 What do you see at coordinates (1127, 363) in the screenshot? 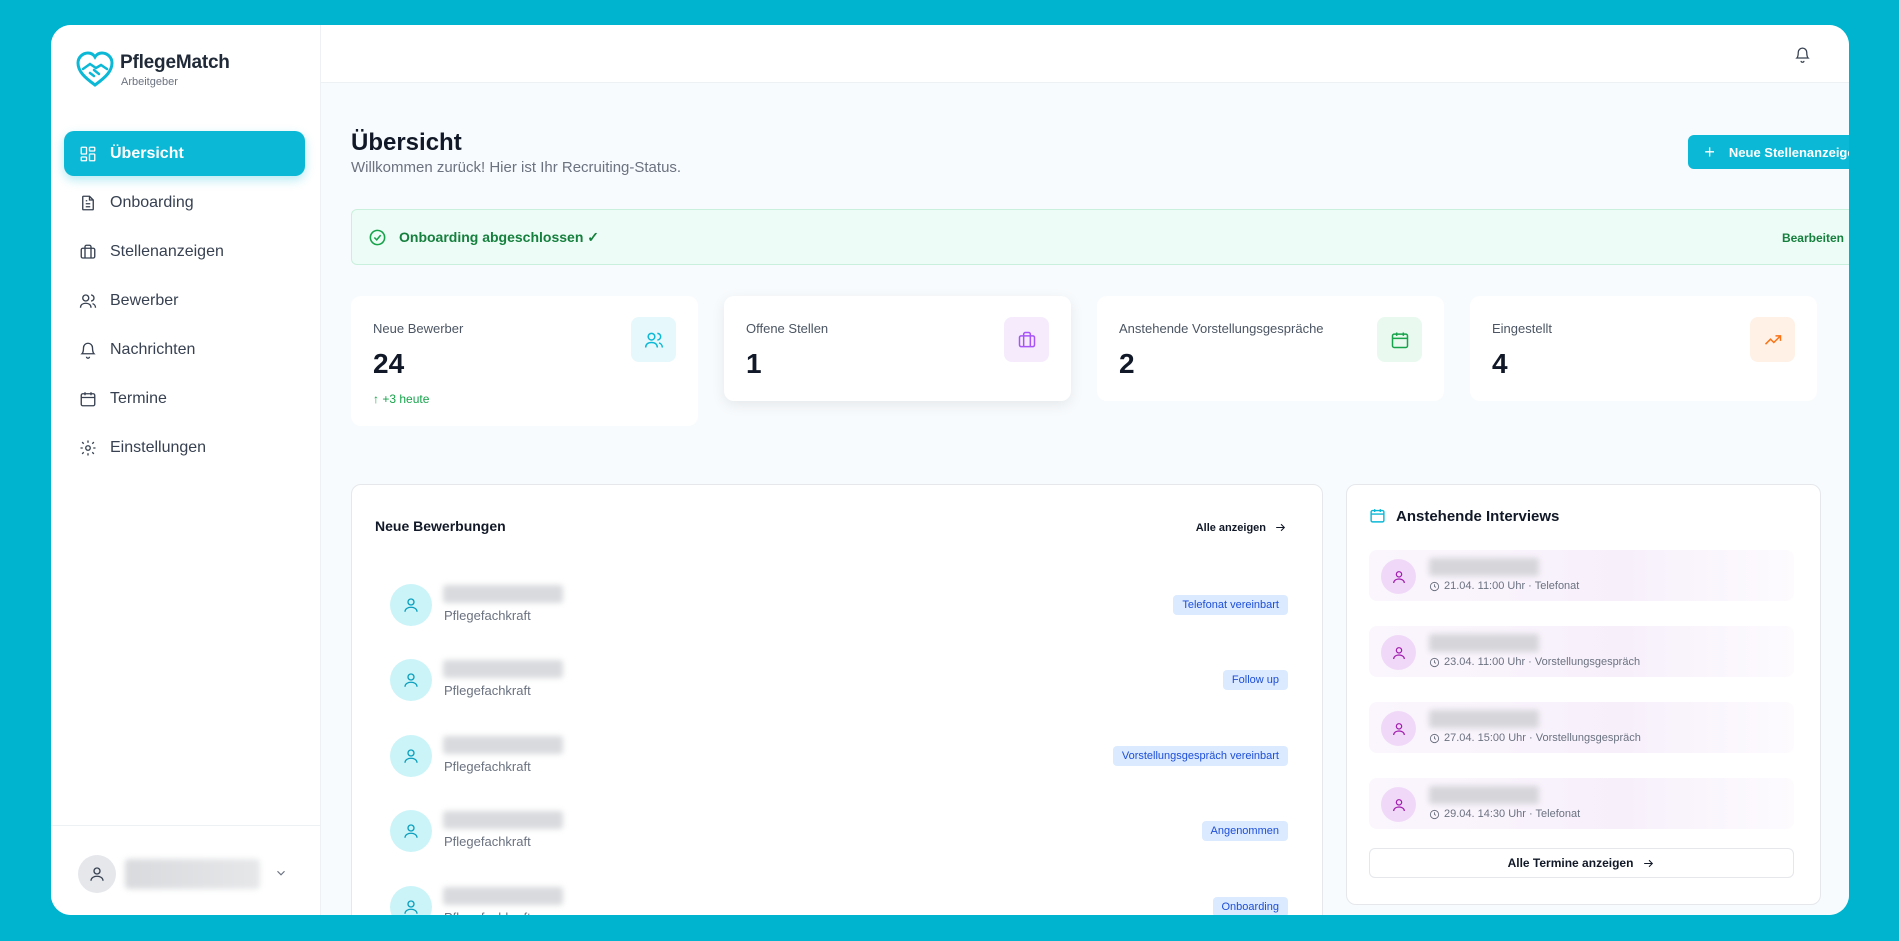
I see `stat-value: 2` at bounding box center [1127, 363].